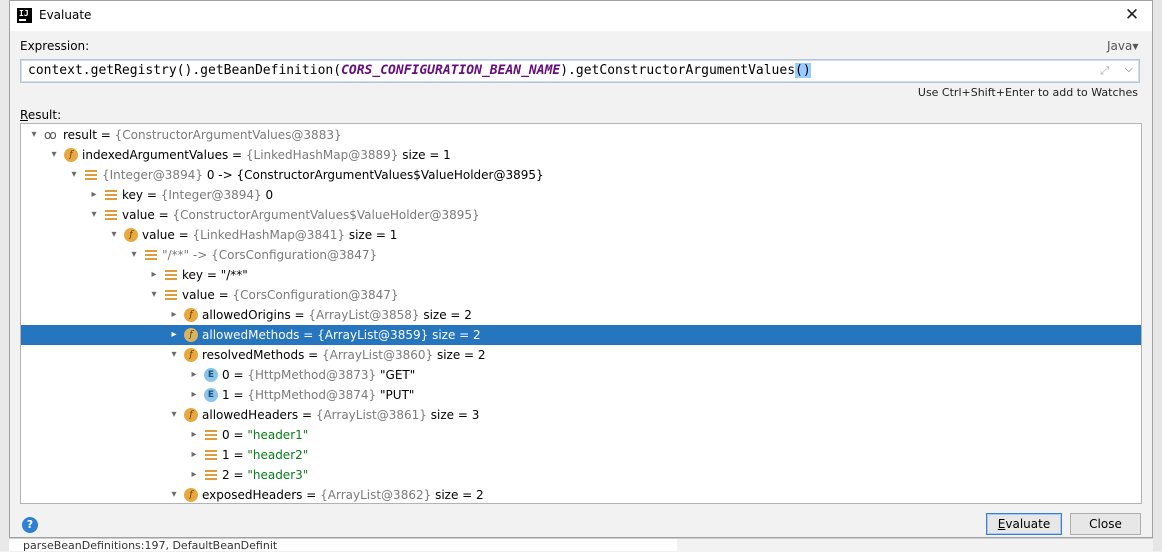 The height and width of the screenshot is (552, 1162). I want to click on history-dropdown-icon: ⌵, so click(1129, 69).